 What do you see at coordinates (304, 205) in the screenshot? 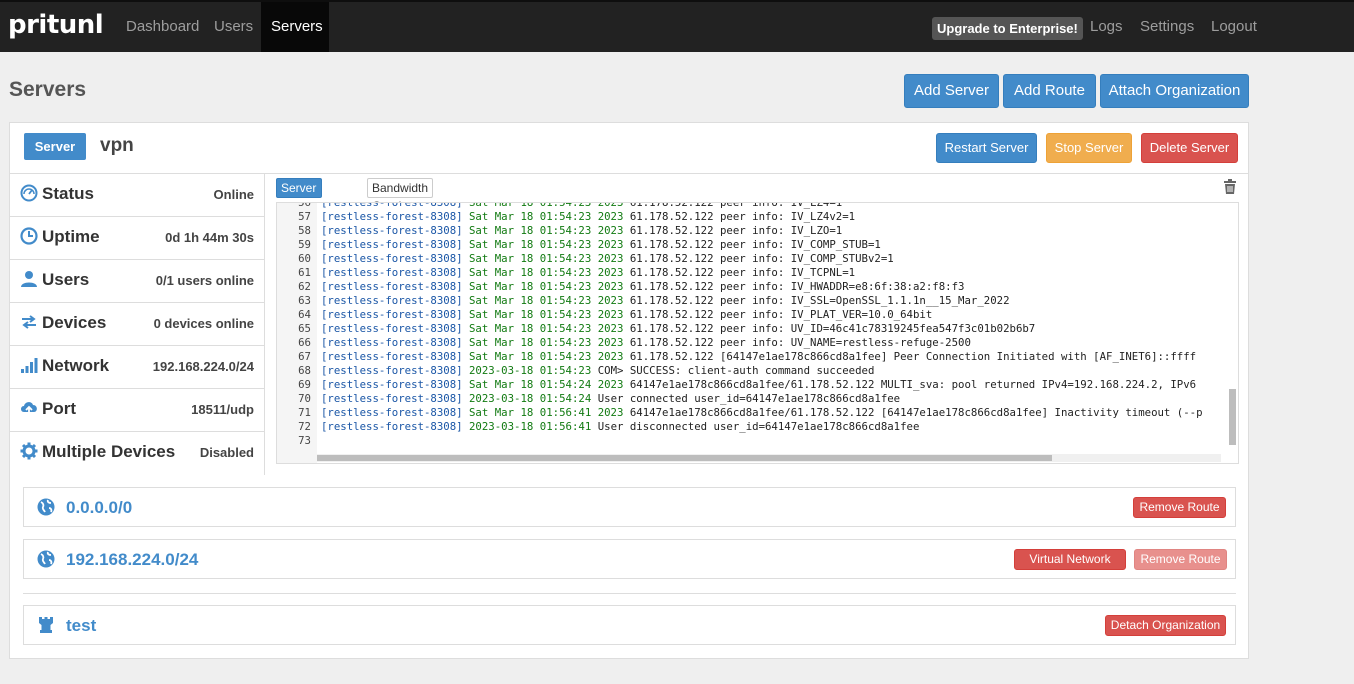
I see `line-number: 56` at bounding box center [304, 205].